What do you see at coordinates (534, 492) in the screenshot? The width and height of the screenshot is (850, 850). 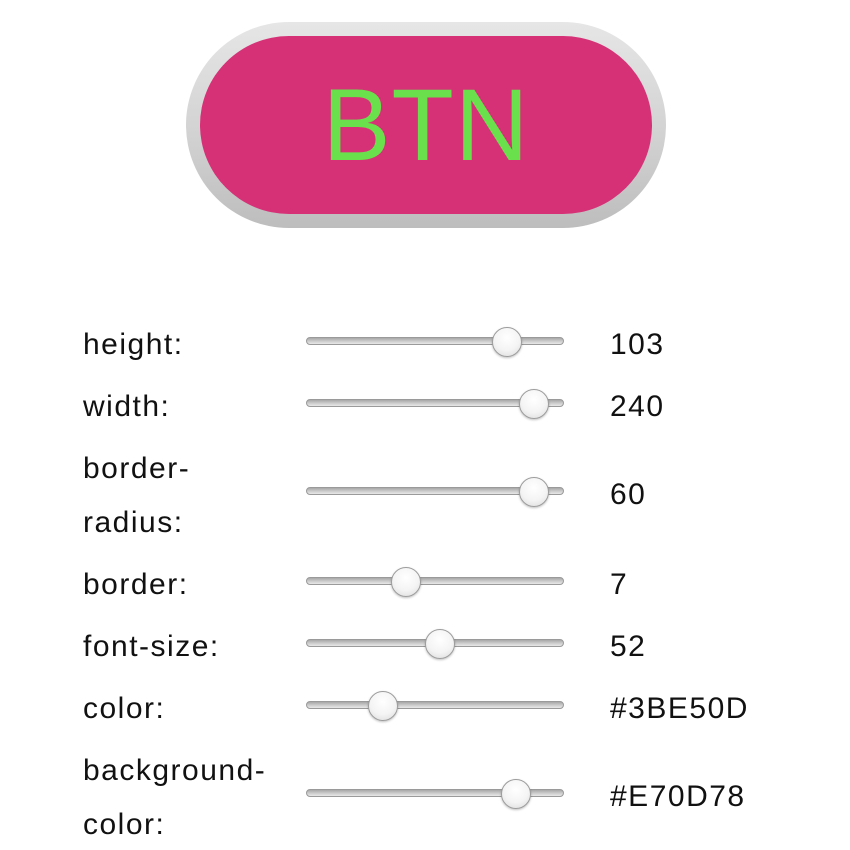 I see `border-radius-slider-thumb` at bounding box center [534, 492].